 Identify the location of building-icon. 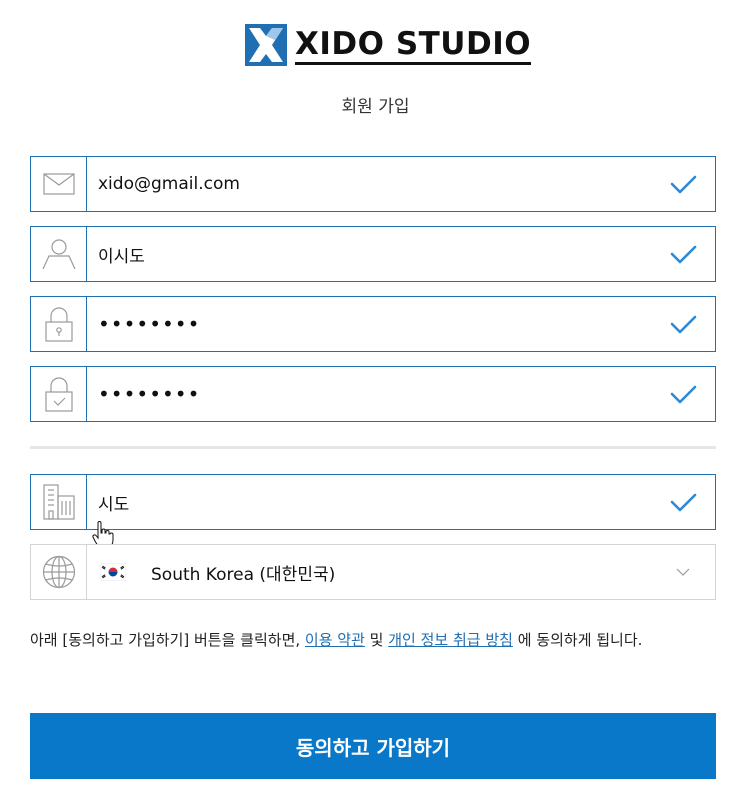
(58, 502).